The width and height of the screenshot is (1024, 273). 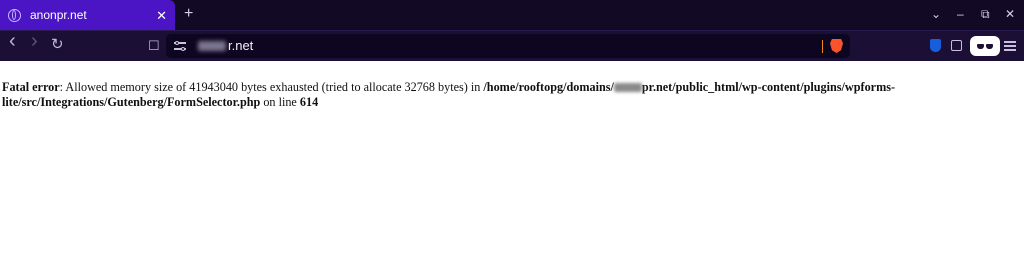 What do you see at coordinates (31, 87) in the screenshot?
I see `error-label: Fatal error` at bounding box center [31, 87].